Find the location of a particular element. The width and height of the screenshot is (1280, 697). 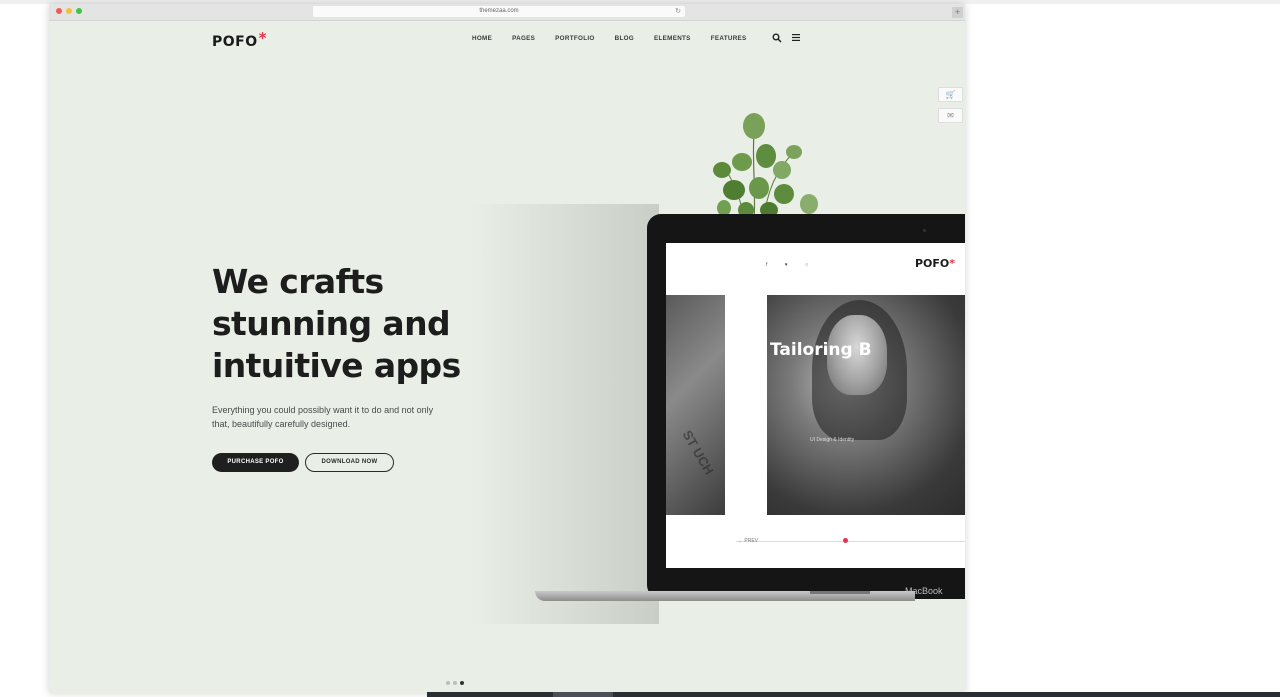

screen-panel-title: Tailoring B is located at coordinates (821, 350).